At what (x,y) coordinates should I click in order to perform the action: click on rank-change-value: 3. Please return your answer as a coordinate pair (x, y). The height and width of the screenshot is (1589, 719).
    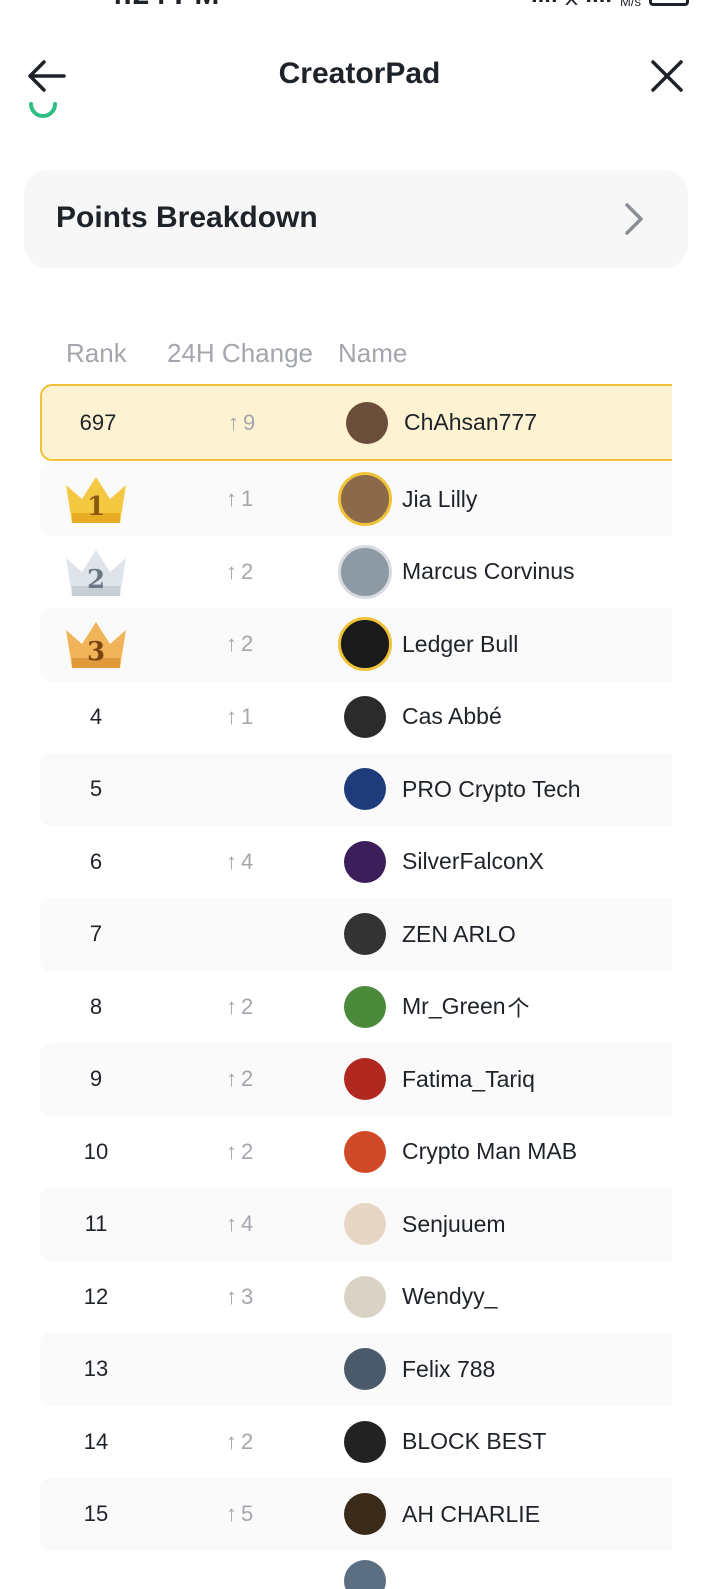
    Looking at the image, I should click on (247, 1296).